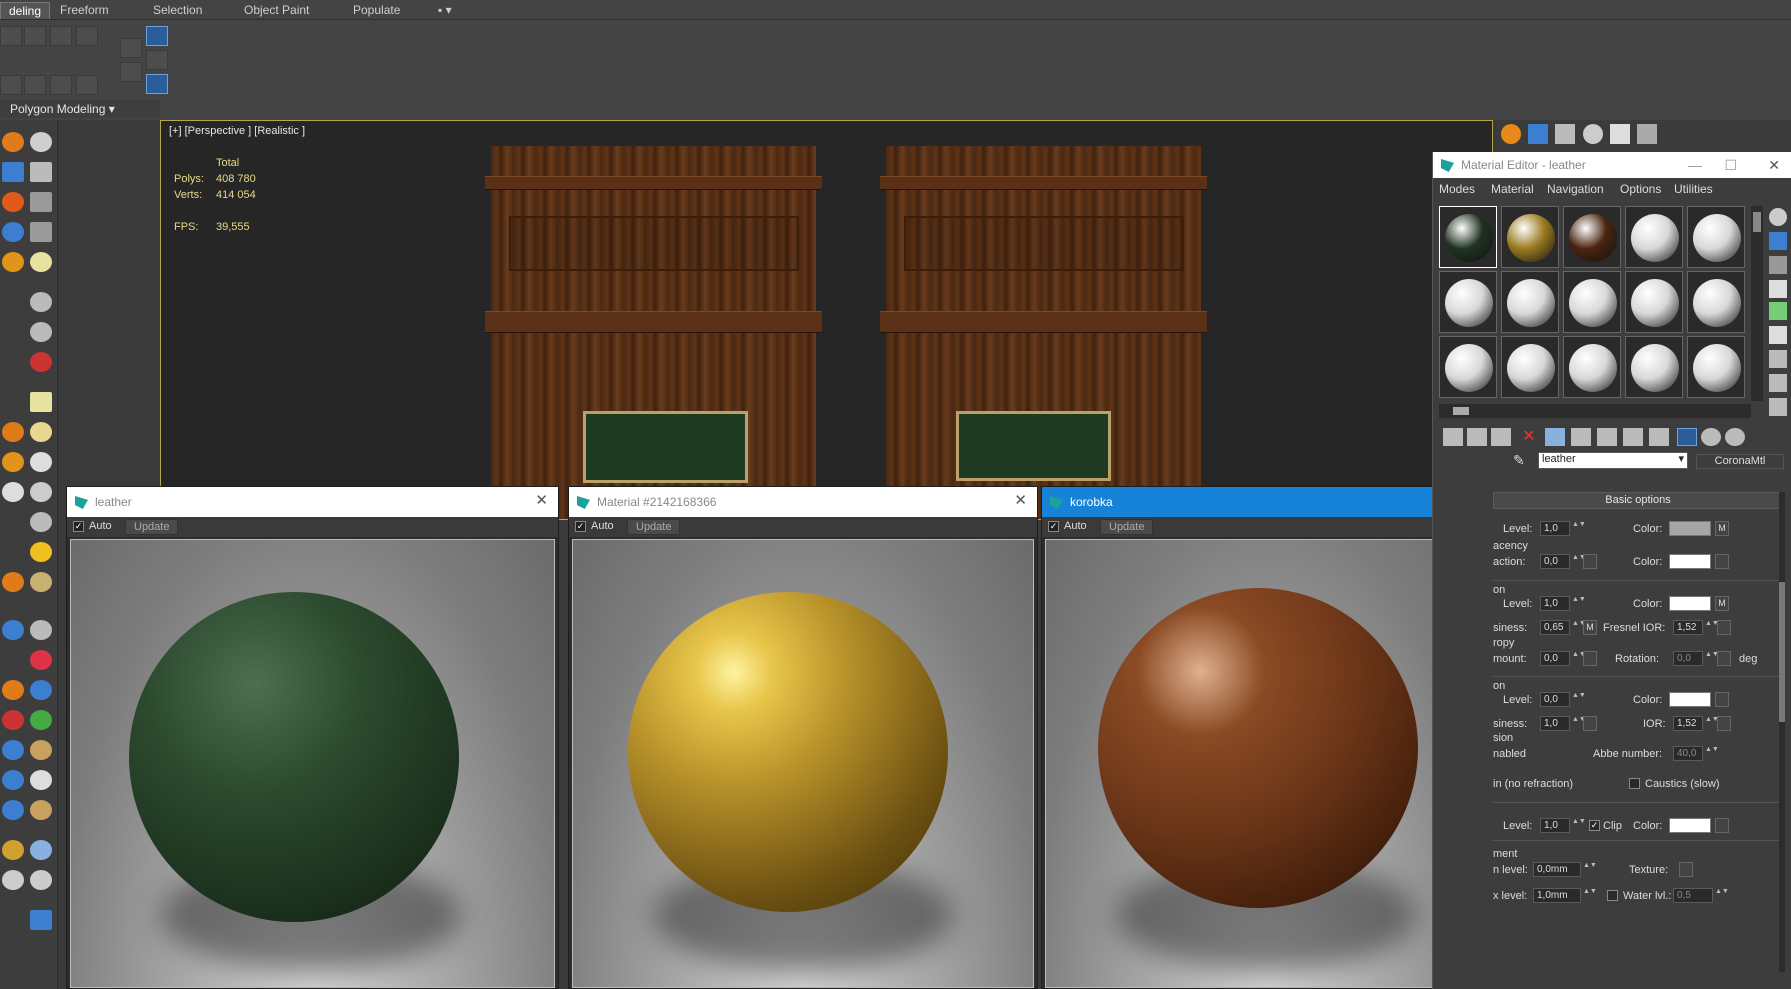 This screenshot has width=1791, height=989. I want to click on slots-vertical-scrollbar, so click(1757, 303).